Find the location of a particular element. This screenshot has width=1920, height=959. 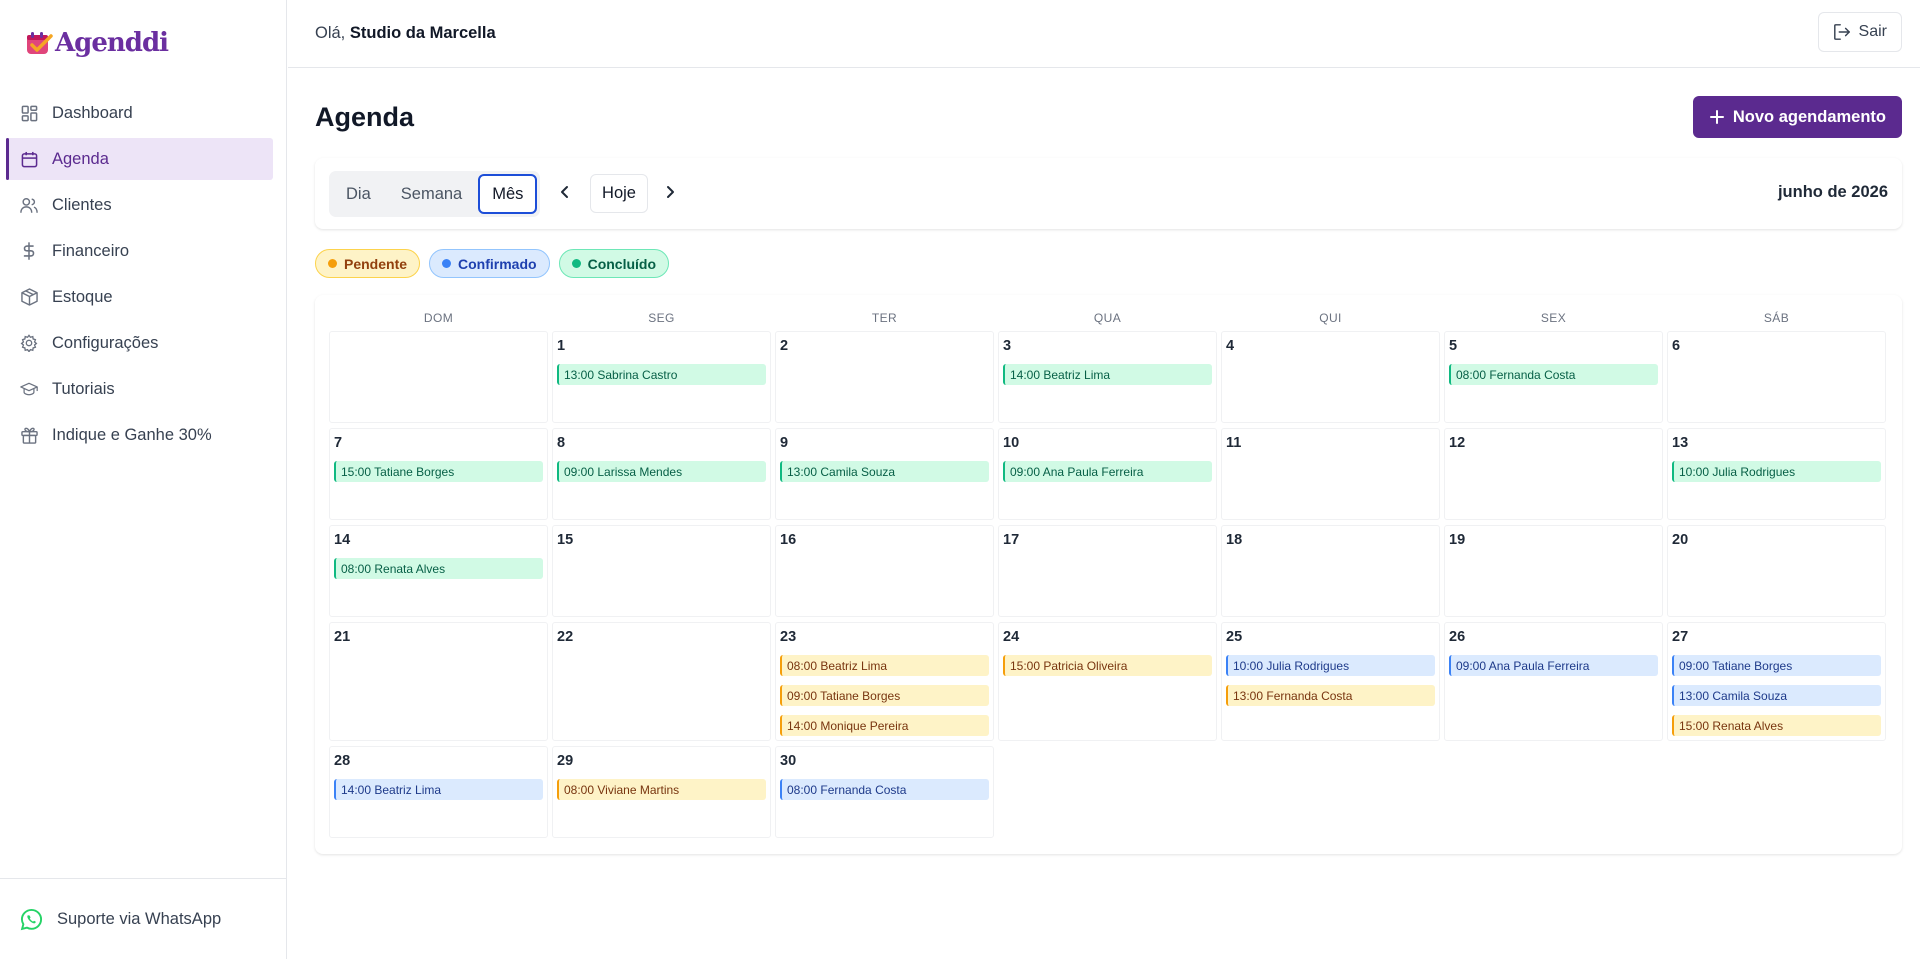

next-button is located at coordinates (670, 192).